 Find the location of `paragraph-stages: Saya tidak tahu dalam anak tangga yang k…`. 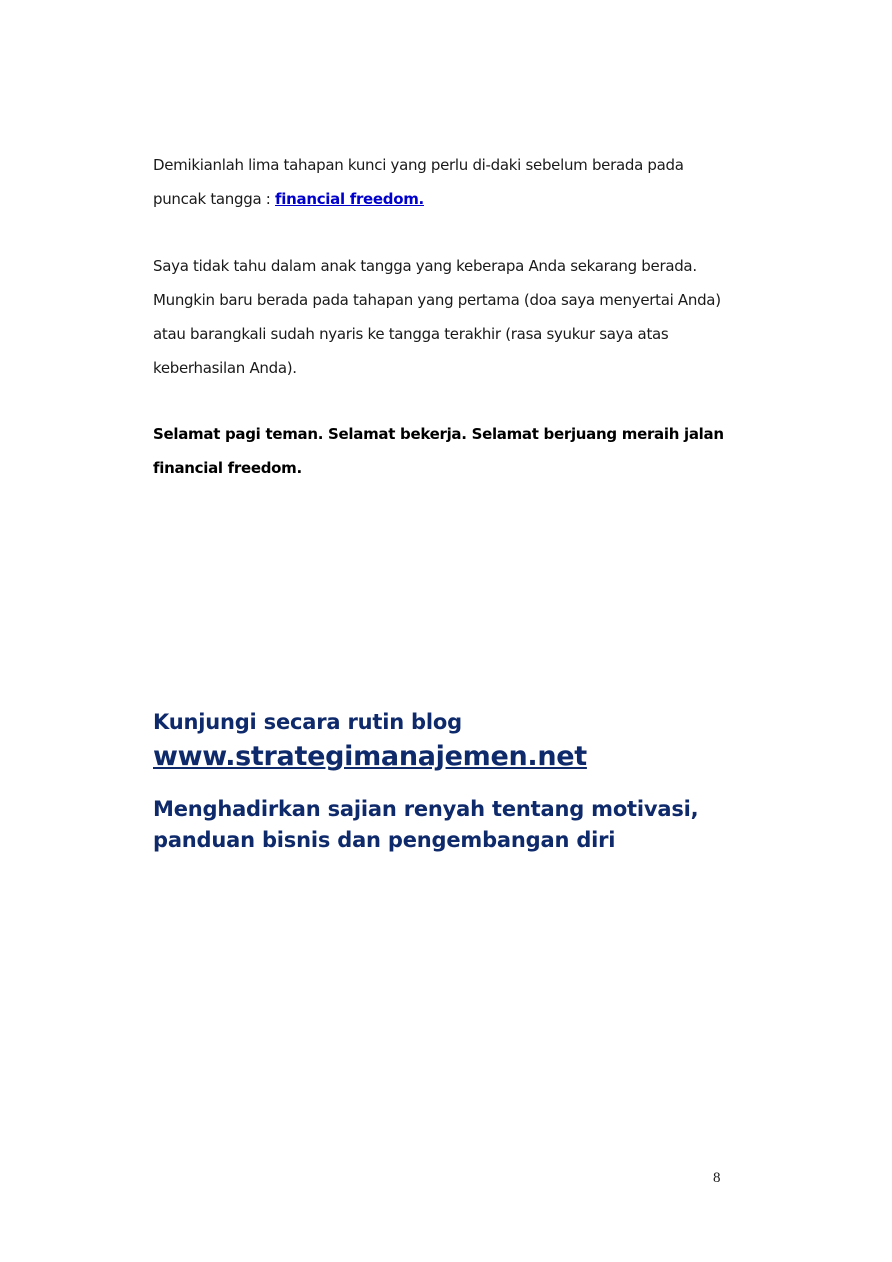

paragraph-stages: Saya tidak tahu dalam anak tangga yang k… is located at coordinates (437, 317).